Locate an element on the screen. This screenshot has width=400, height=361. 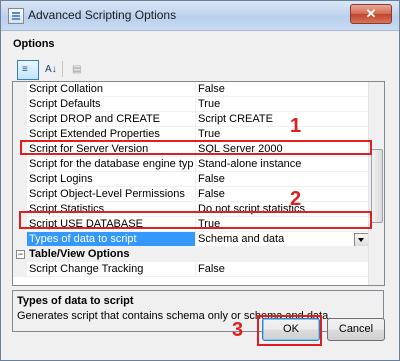
property-row: Script Object-Level Permissions False is located at coordinates (192, 194).